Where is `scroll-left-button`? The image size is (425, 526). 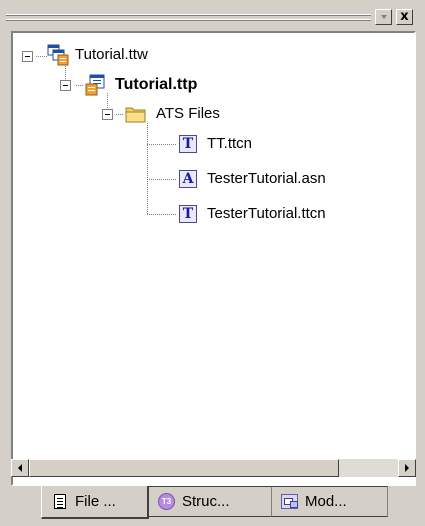 scroll-left-button is located at coordinates (20, 468).